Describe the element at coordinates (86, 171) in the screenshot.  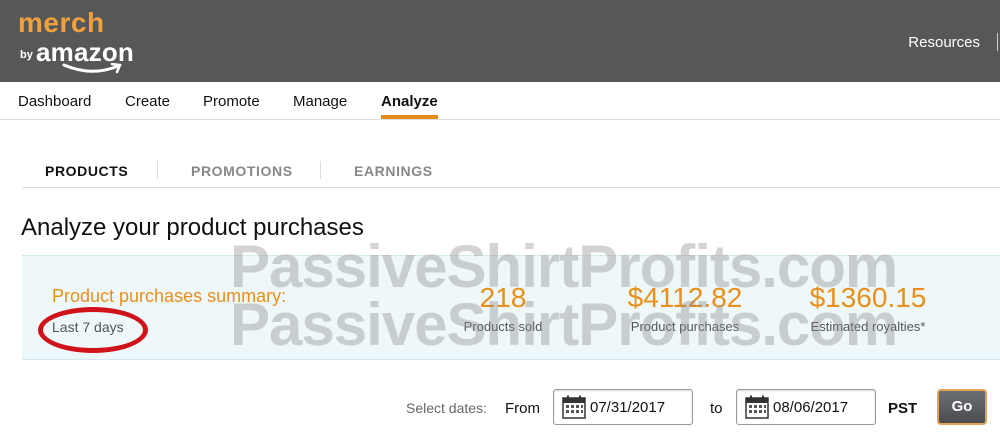
I see `tab-products: PRODUCTS` at that location.